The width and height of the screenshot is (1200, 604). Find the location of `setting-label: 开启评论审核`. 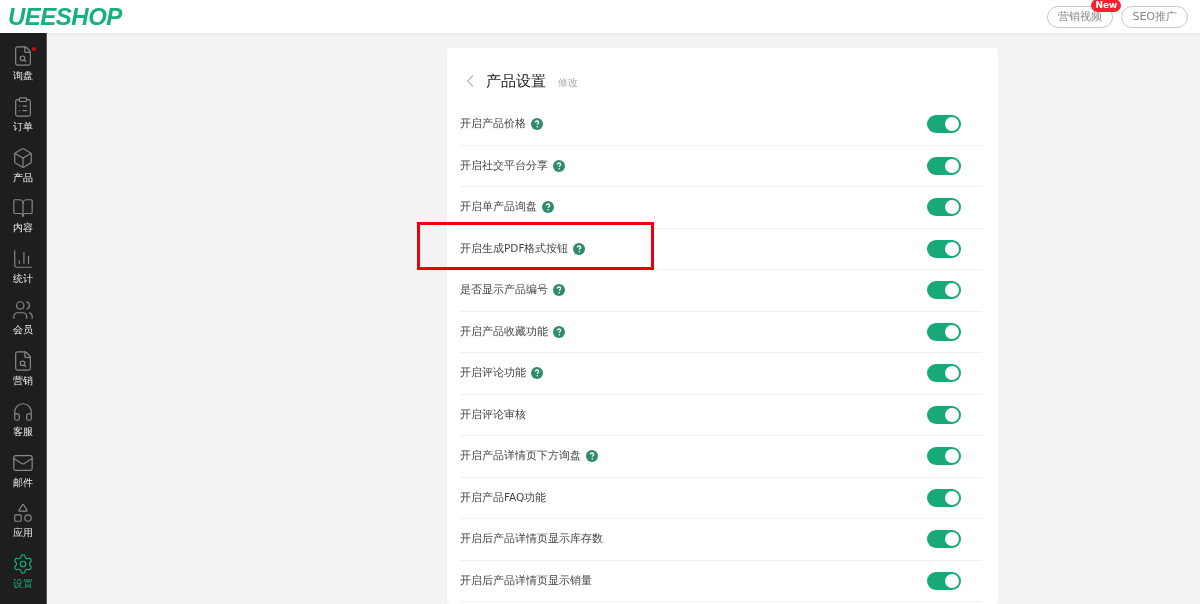

setting-label: 开启评论审核 is located at coordinates (493, 414).